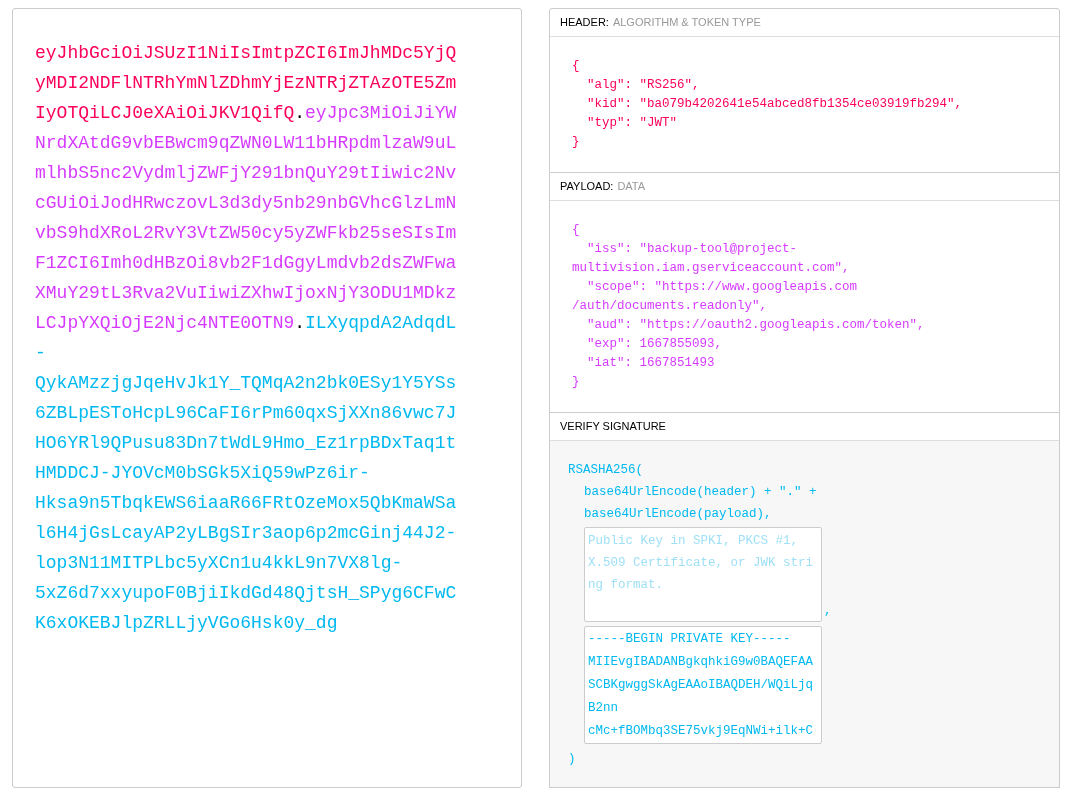 Image resolution: width=1074 pixels, height=795 pixels. Describe the element at coordinates (202, 473) in the screenshot. I see `signature-text: HMDDCJ-JYOVcM0bSGk5XiQ59wPz6ir-` at that location.